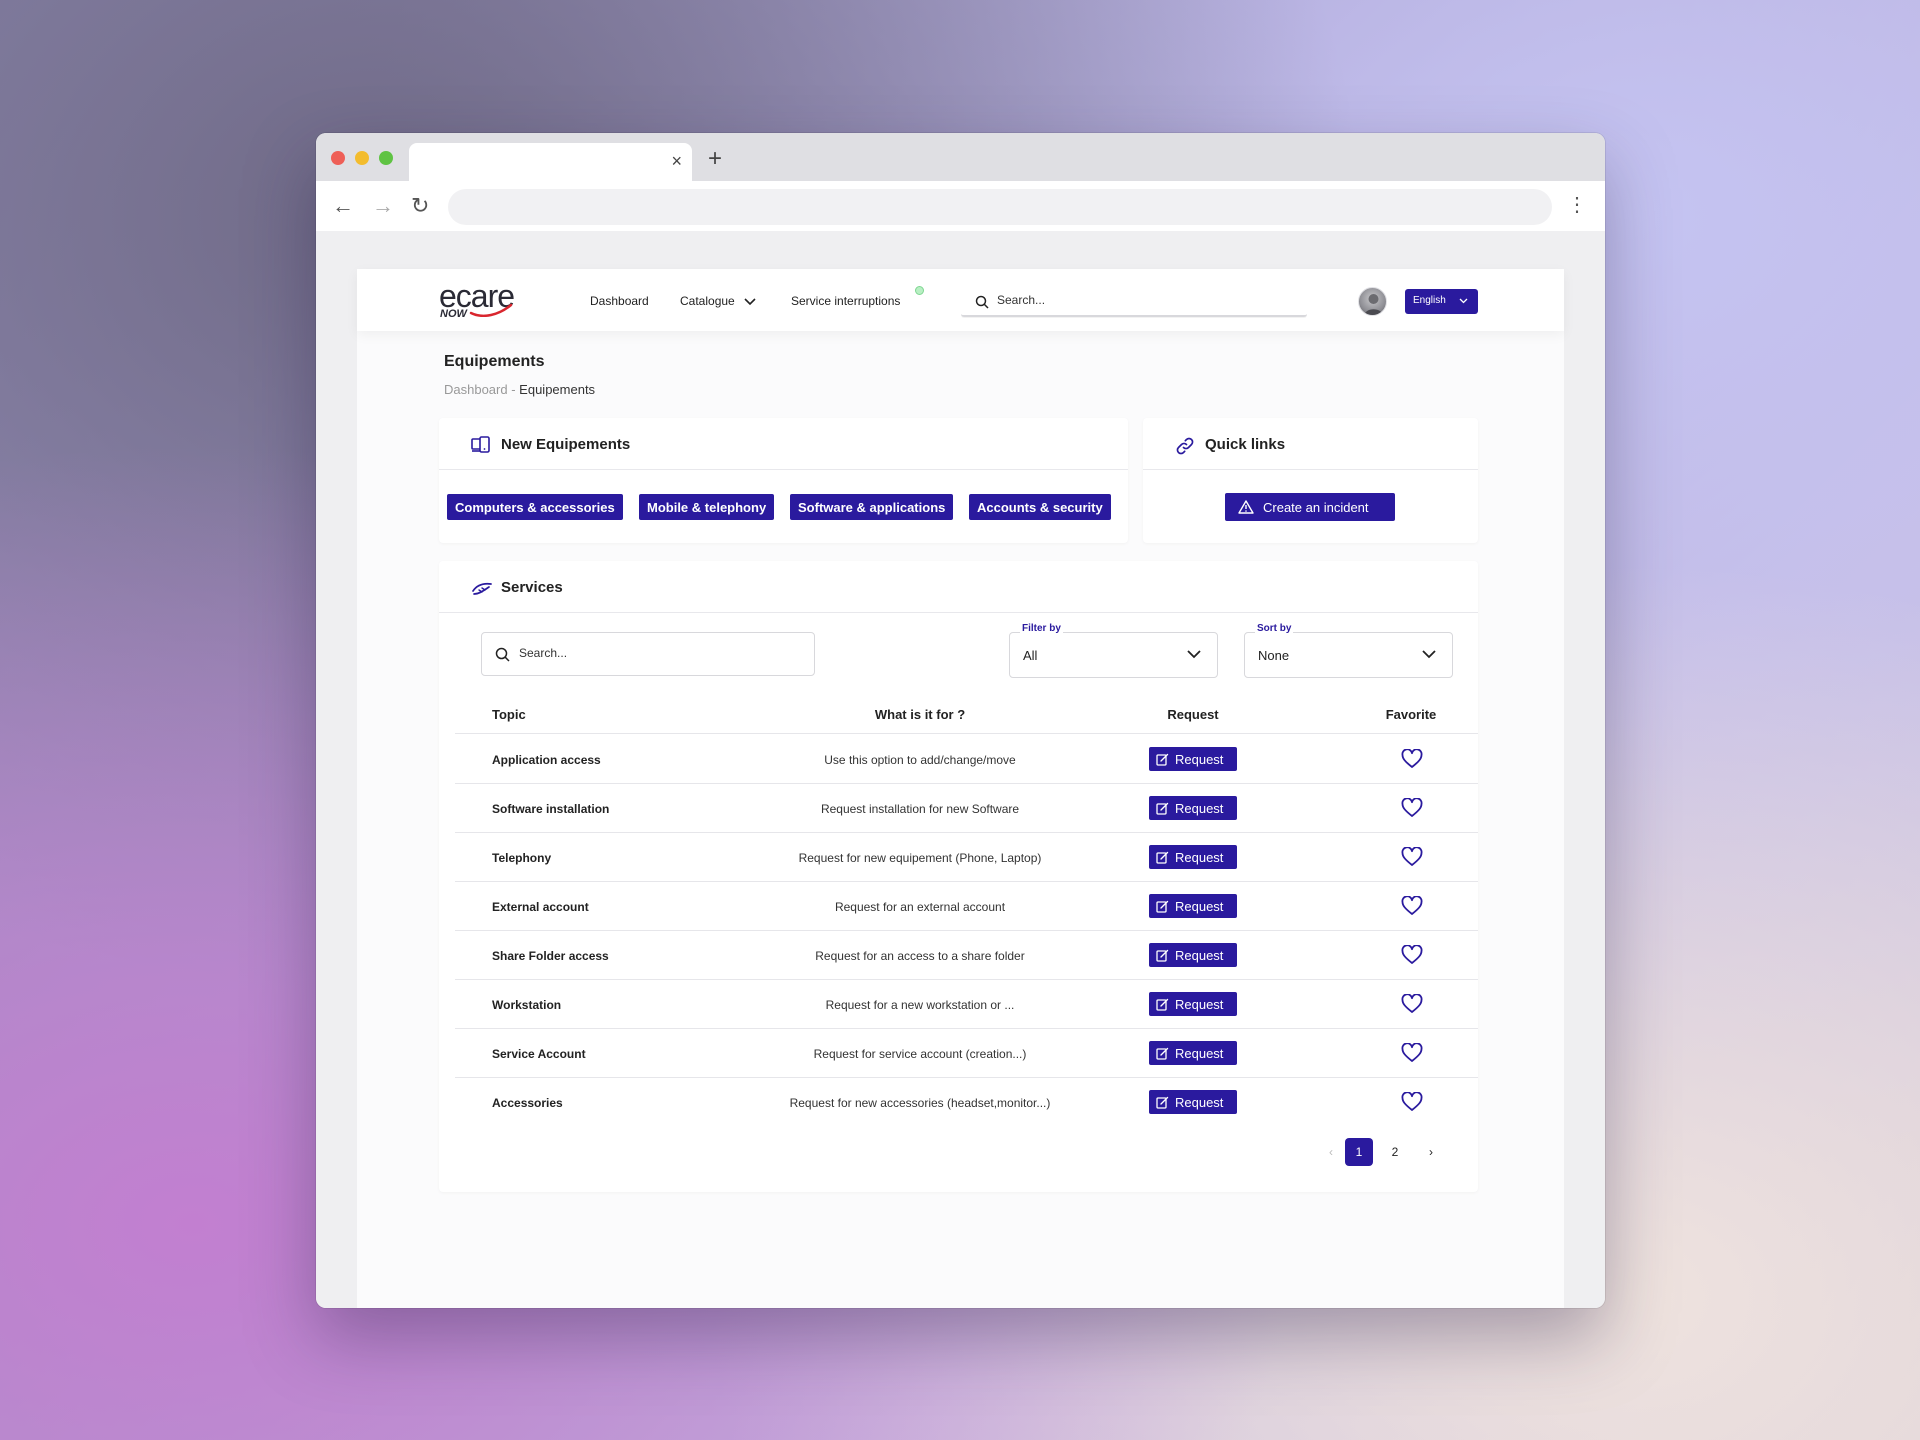 Image resolution: width=1920 pixels, height=1440 pixels. I want to click on nav-catalogue: Catalogue, so click(718, 301).